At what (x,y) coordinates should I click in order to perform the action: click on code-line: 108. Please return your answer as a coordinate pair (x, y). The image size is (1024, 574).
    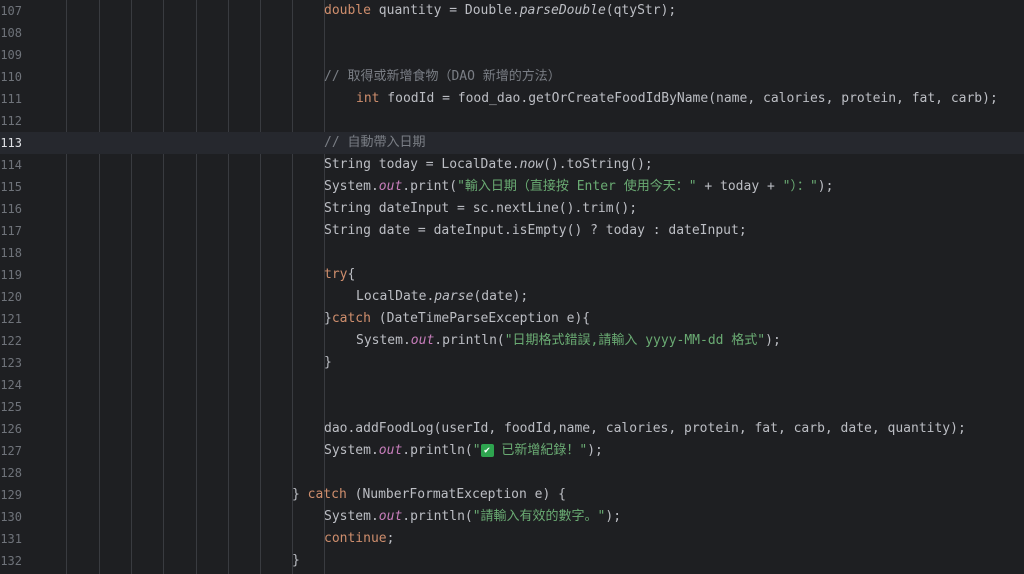
    Looking at the image, I should click on (512, 33).